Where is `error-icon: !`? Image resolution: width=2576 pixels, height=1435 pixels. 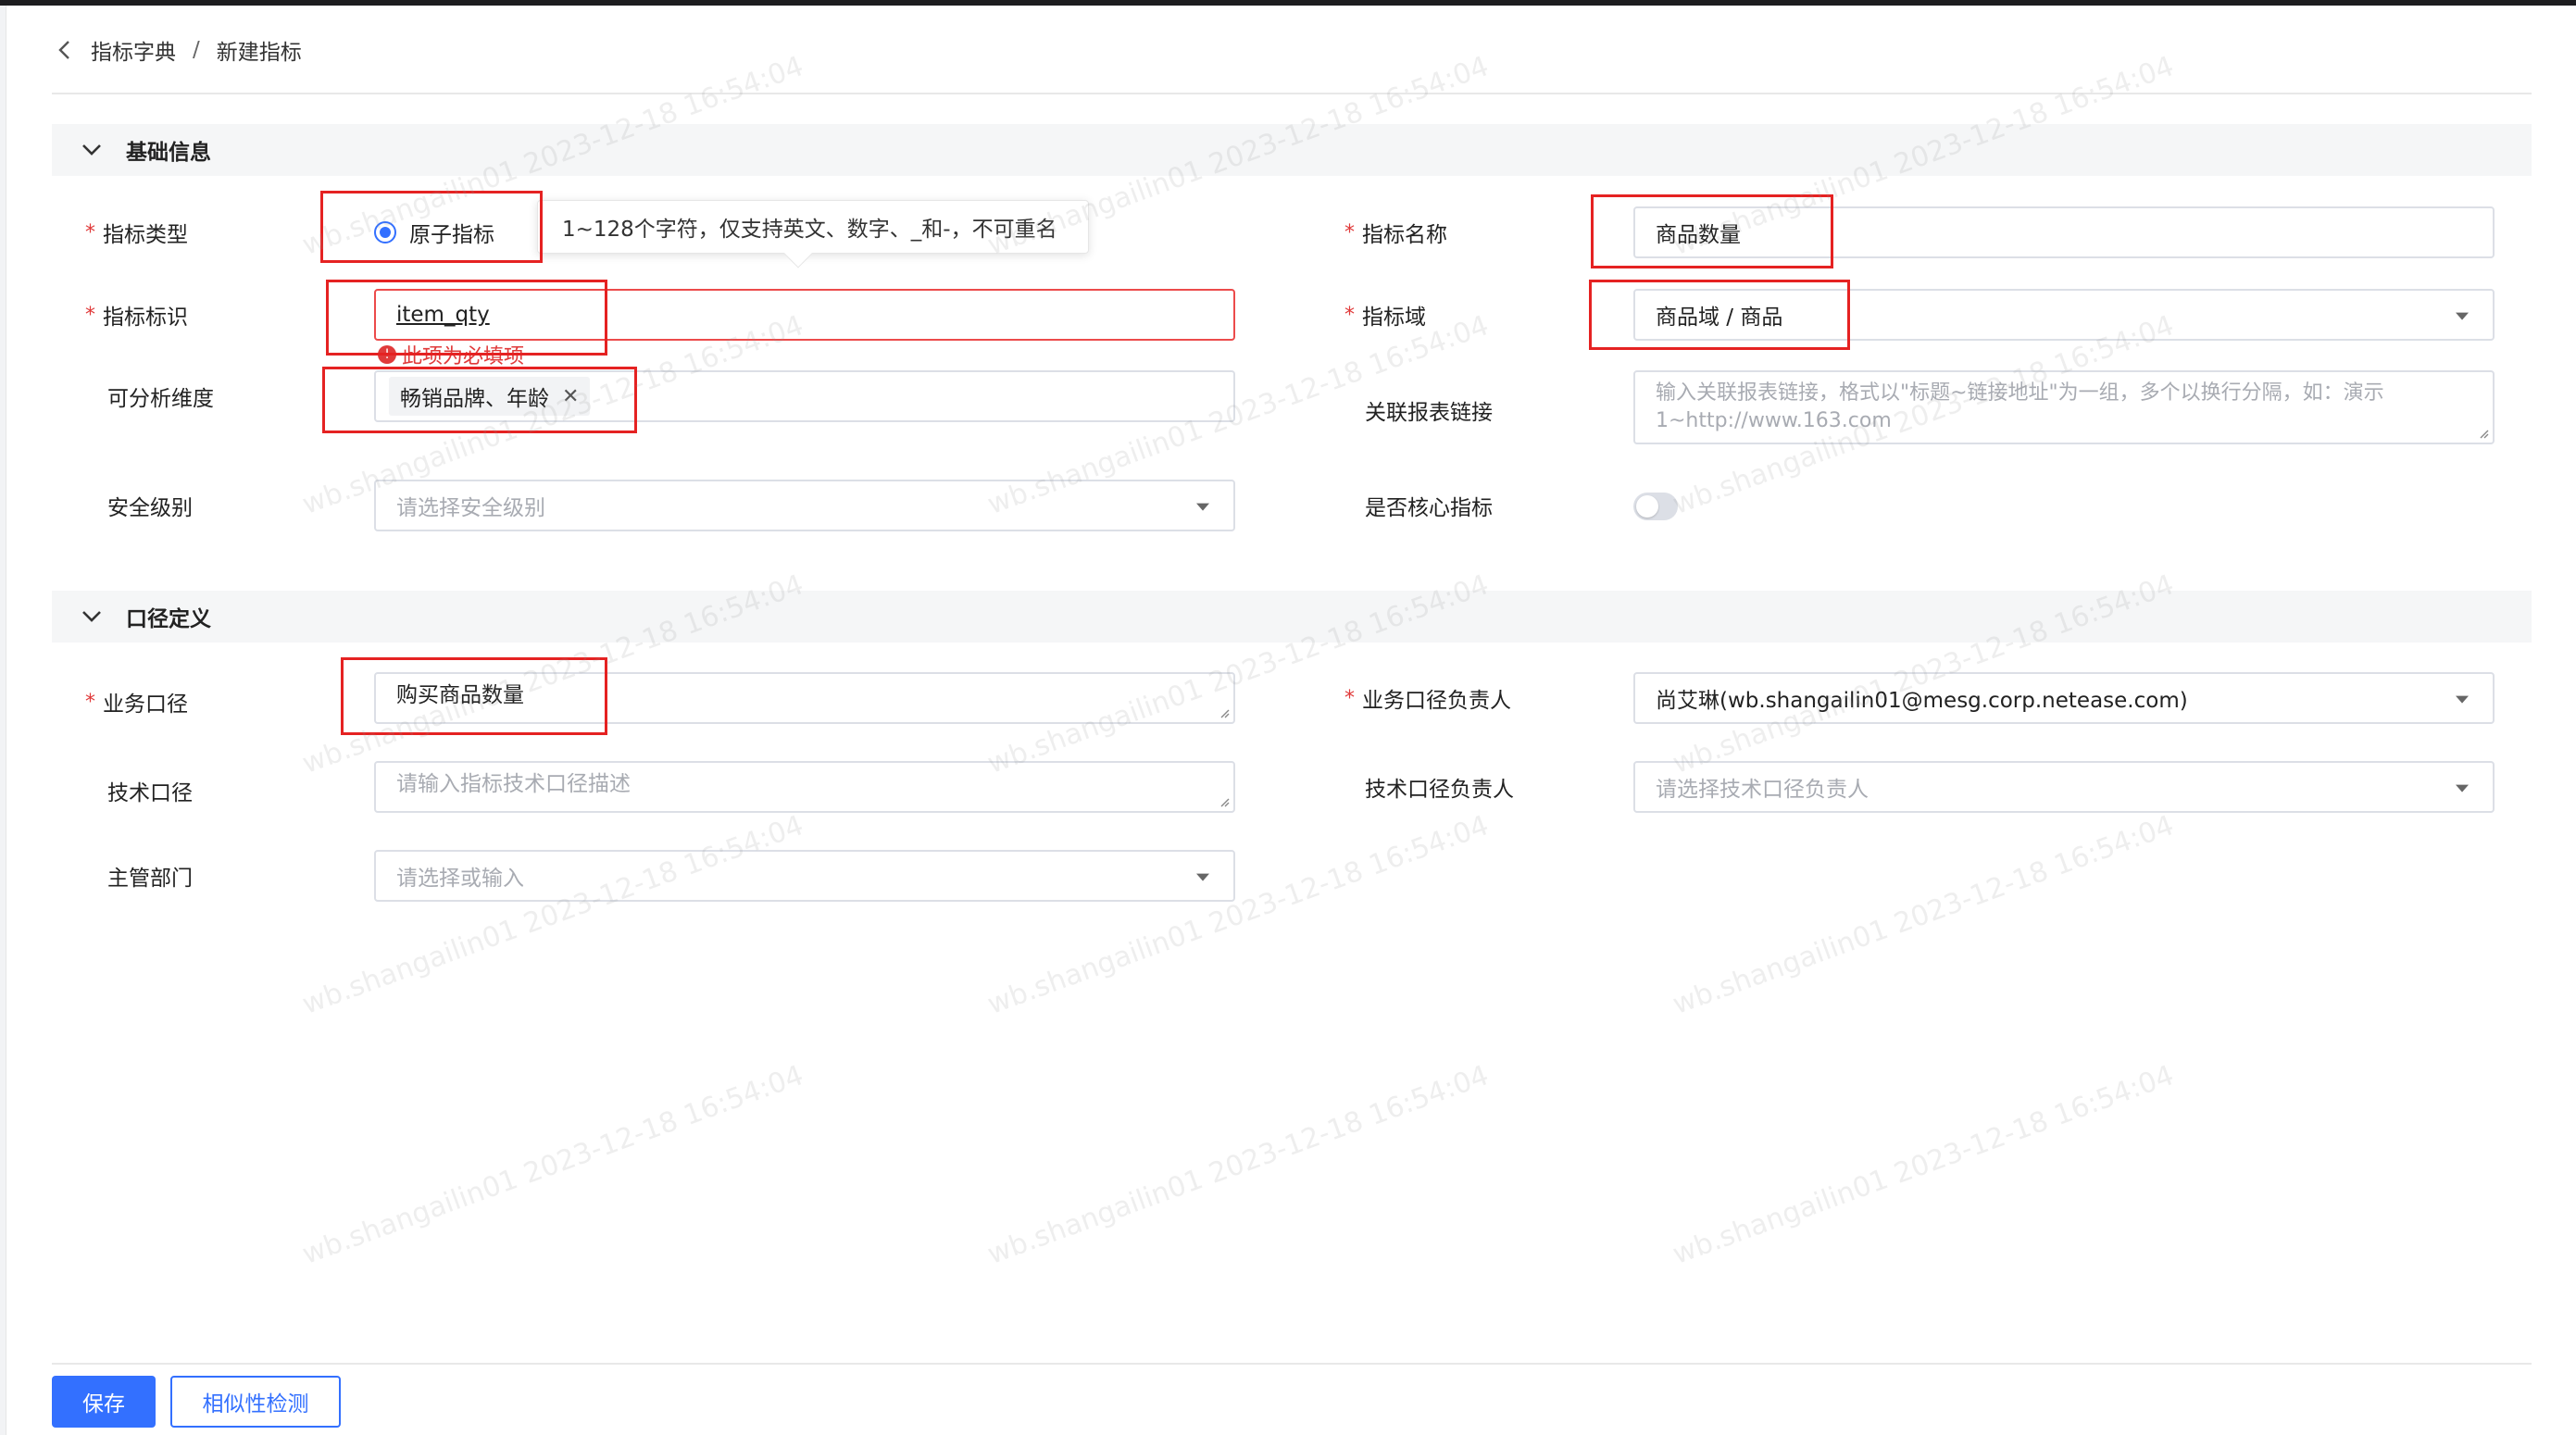
error-icon: ! is located at coordinates (387, 354).